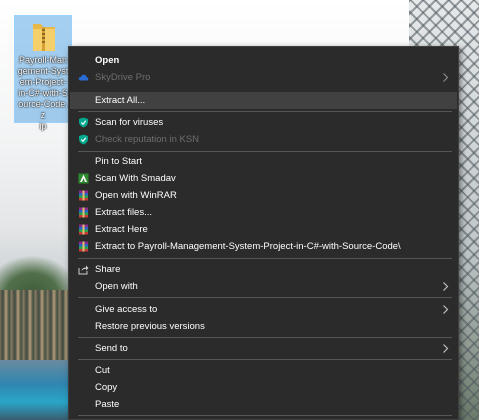 The width and height of the screenshot is (479, 420). What do you see at coordinates (118, 161) in the screenshot?
I see `menu-item-label: Pin to Start` at bounding box center [118, 161].